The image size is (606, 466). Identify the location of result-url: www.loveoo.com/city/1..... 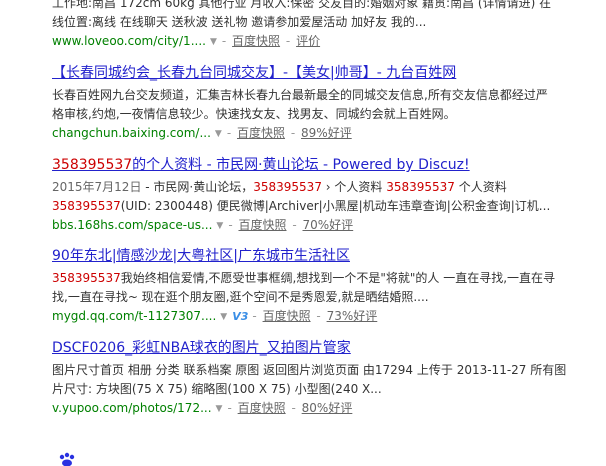
(129, 41).